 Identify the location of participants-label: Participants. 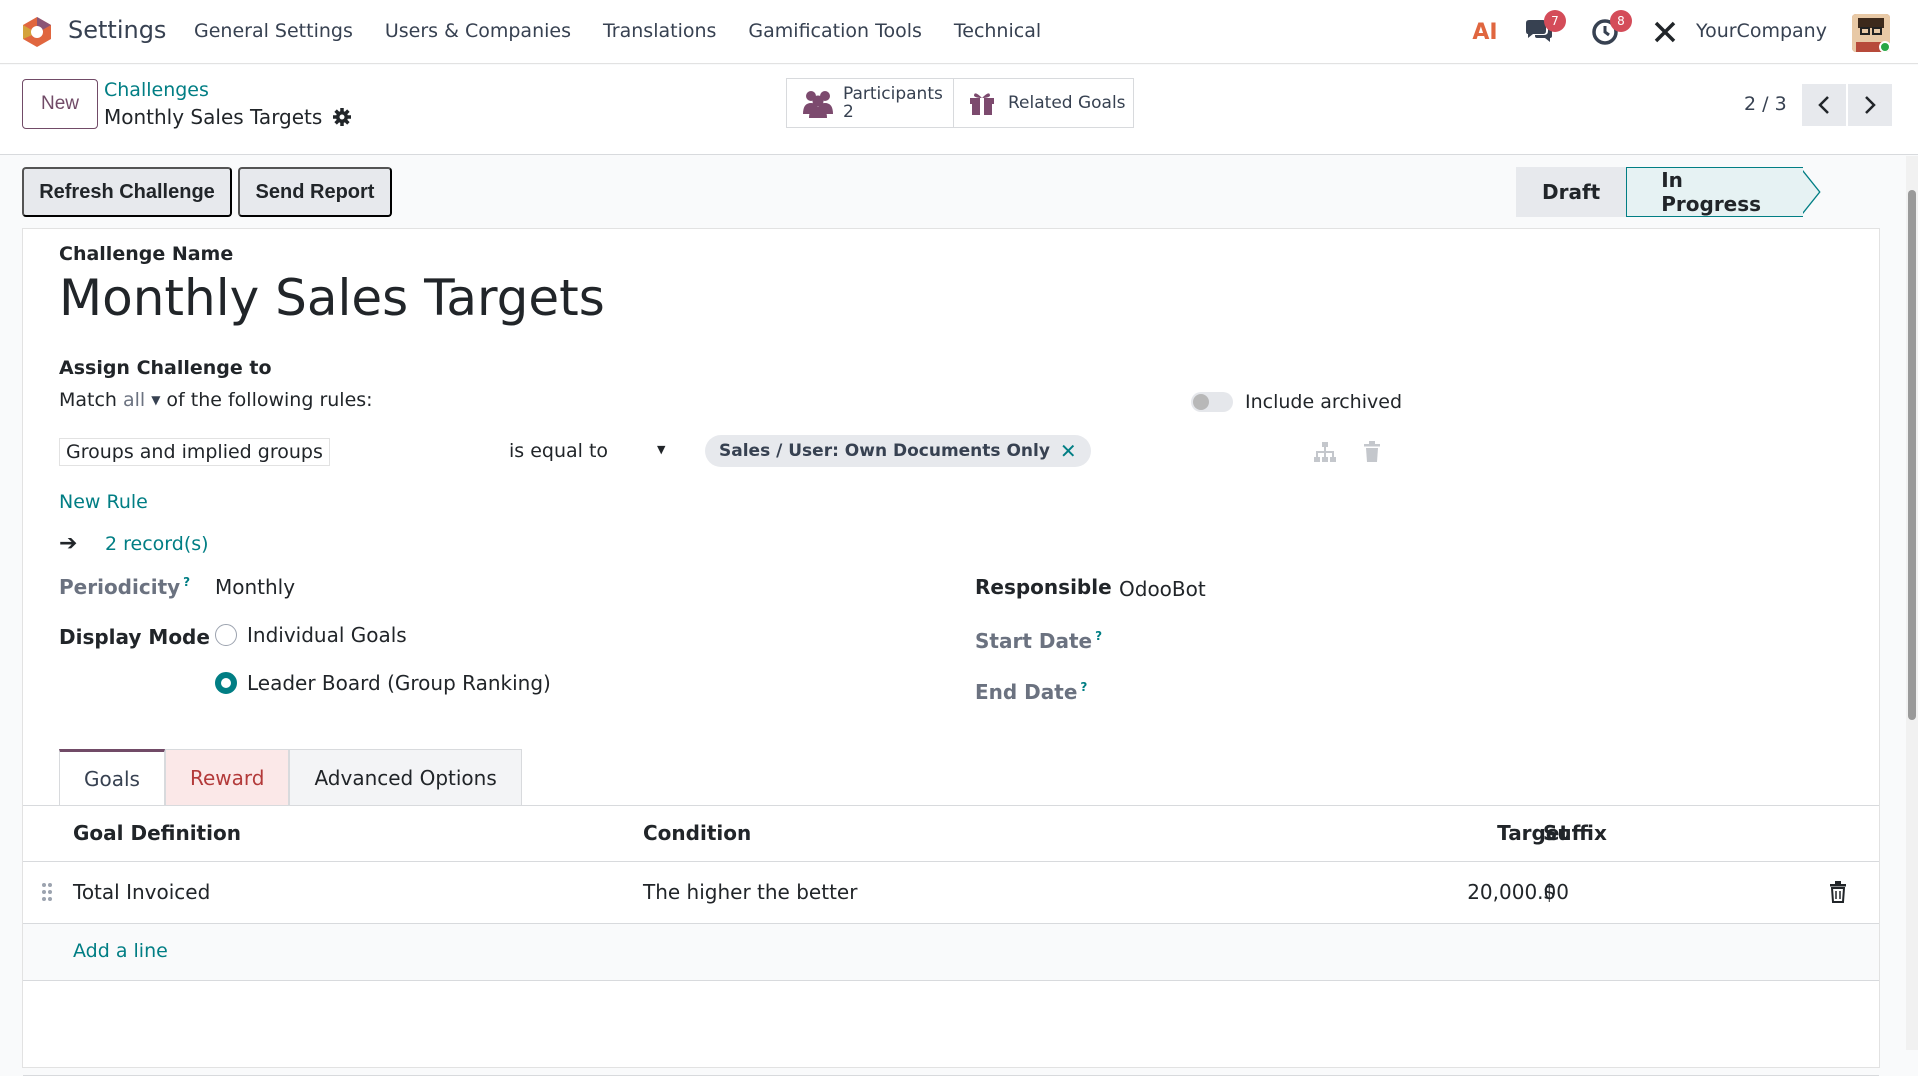
(893, 94).